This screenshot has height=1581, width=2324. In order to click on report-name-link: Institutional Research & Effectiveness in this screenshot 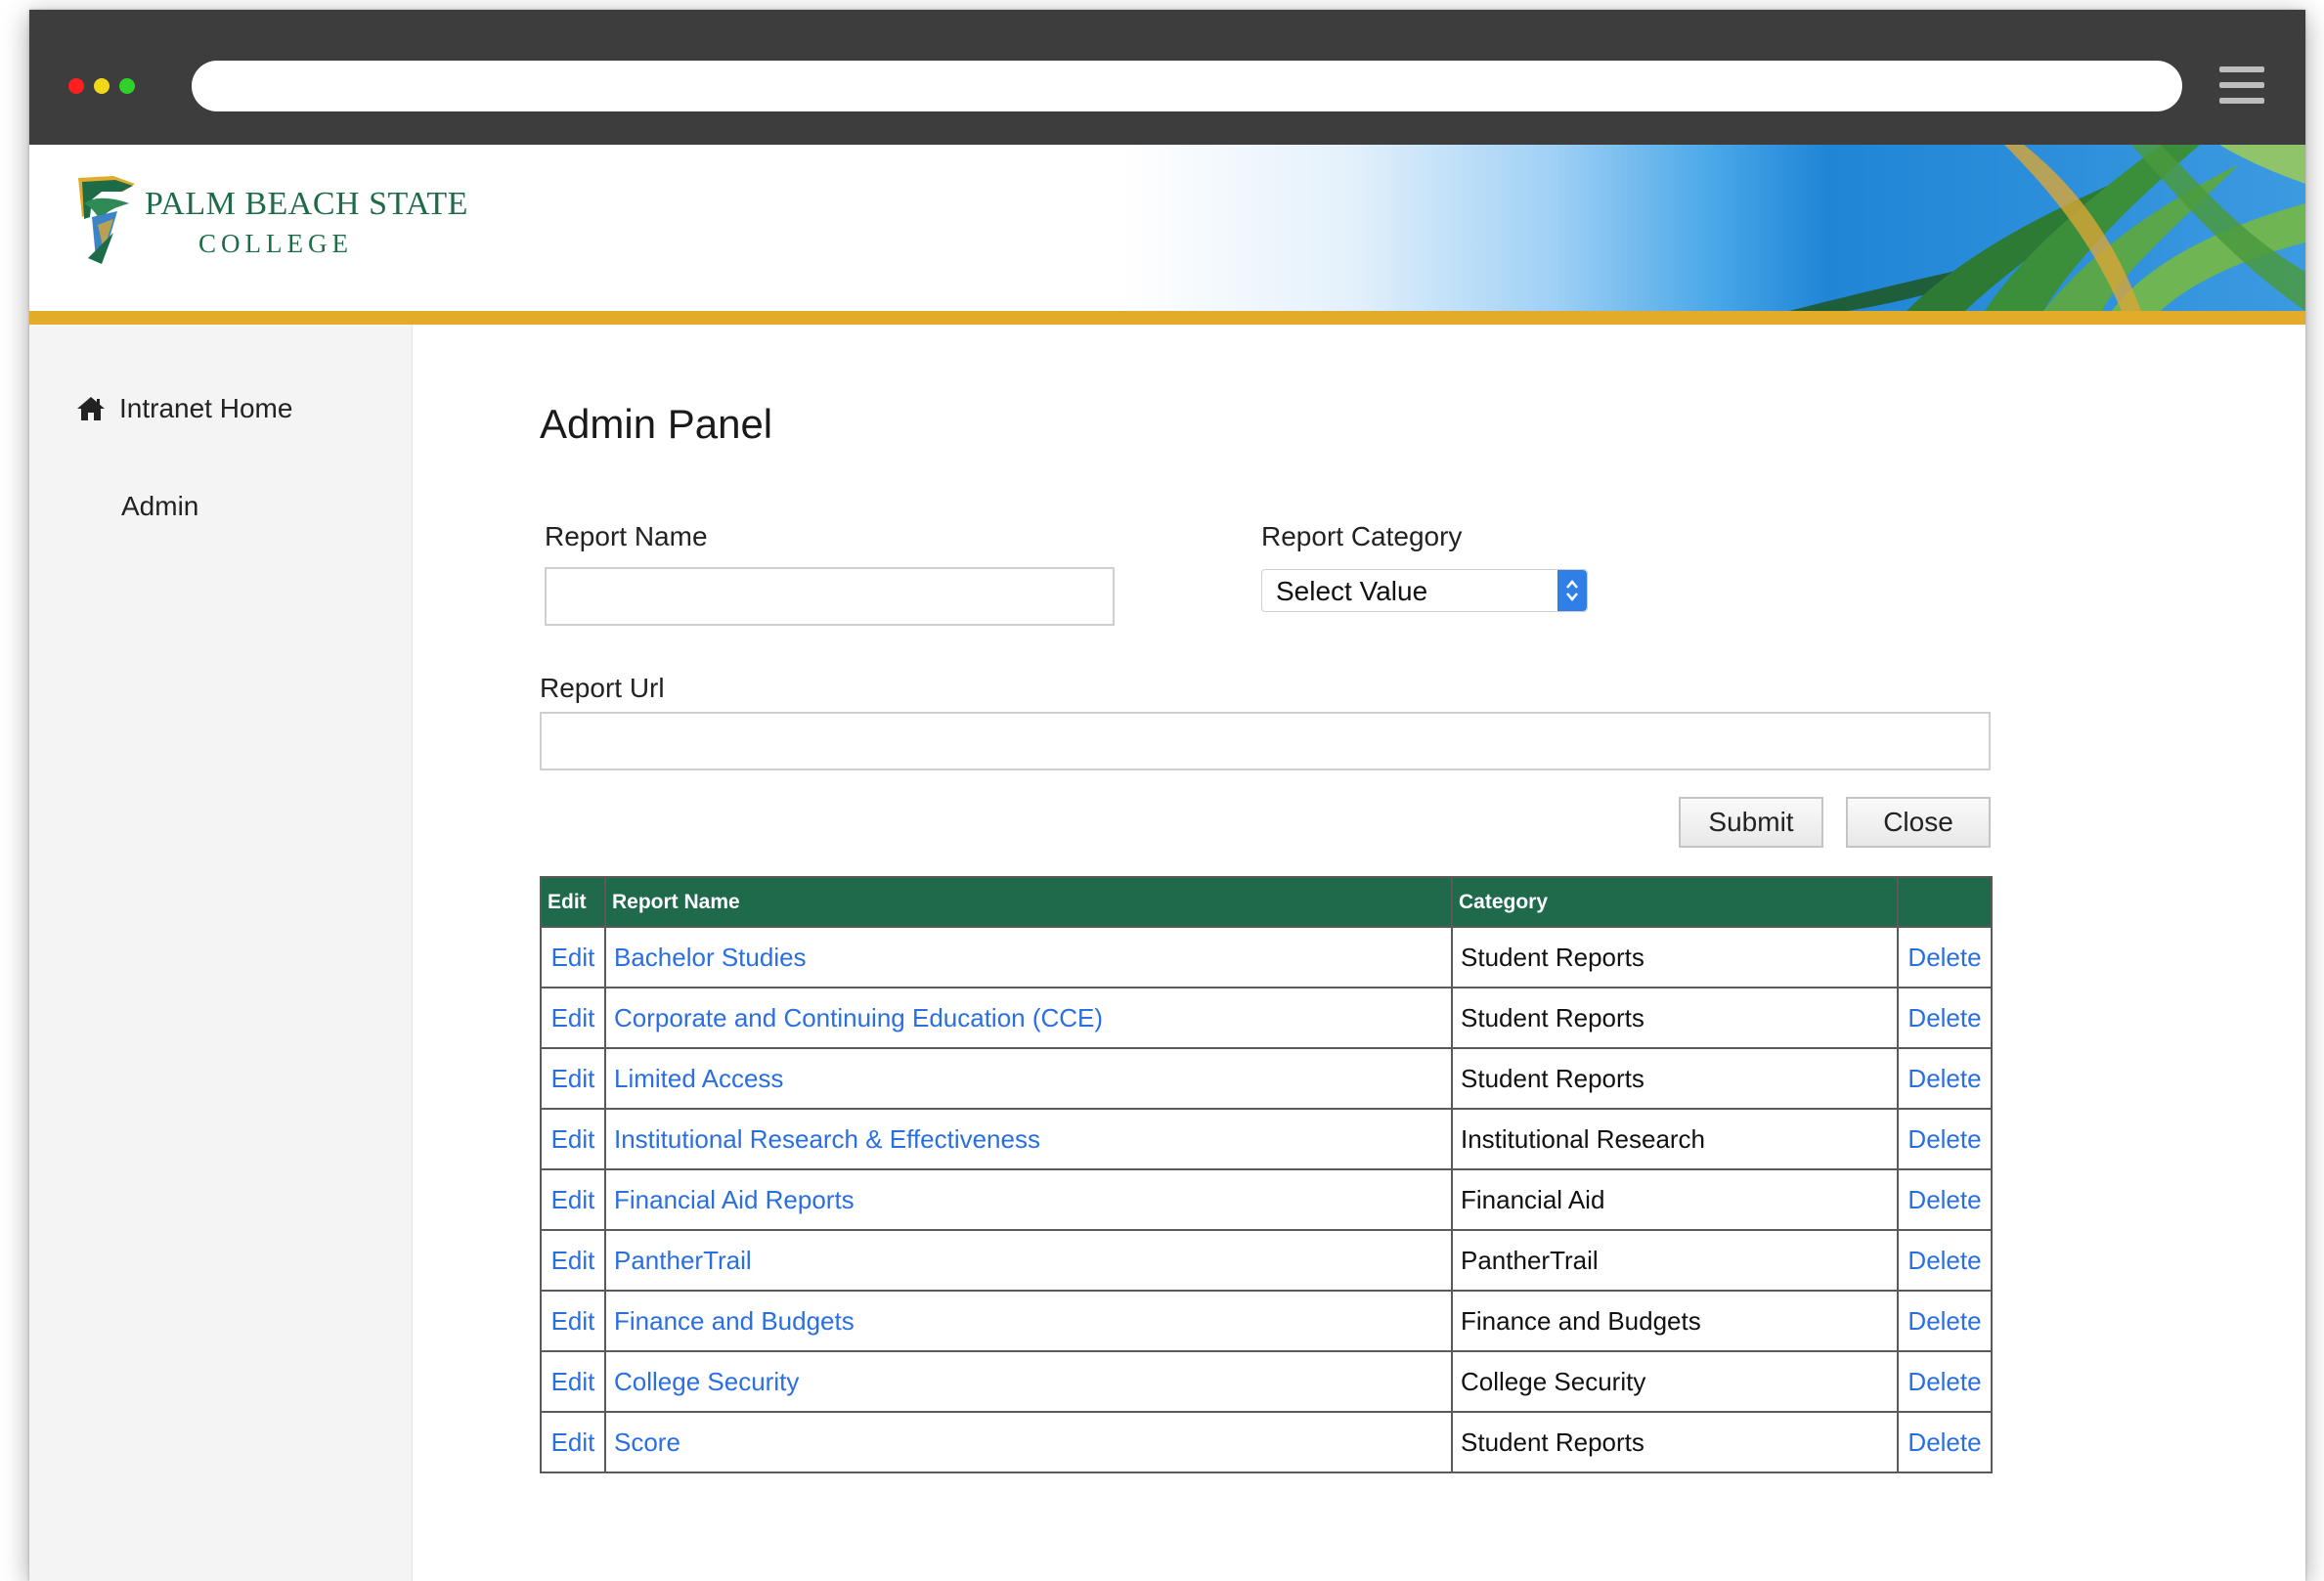, I will do `click(1028, 1139)`.